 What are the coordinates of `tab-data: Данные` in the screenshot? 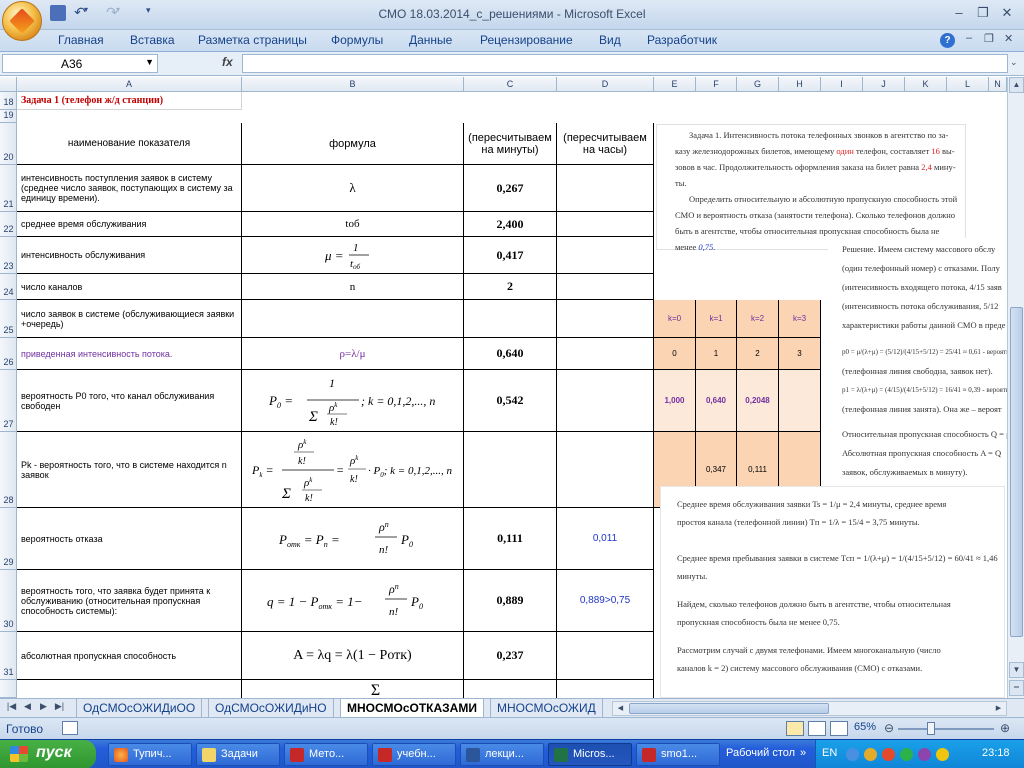 It's located at (430, 40).